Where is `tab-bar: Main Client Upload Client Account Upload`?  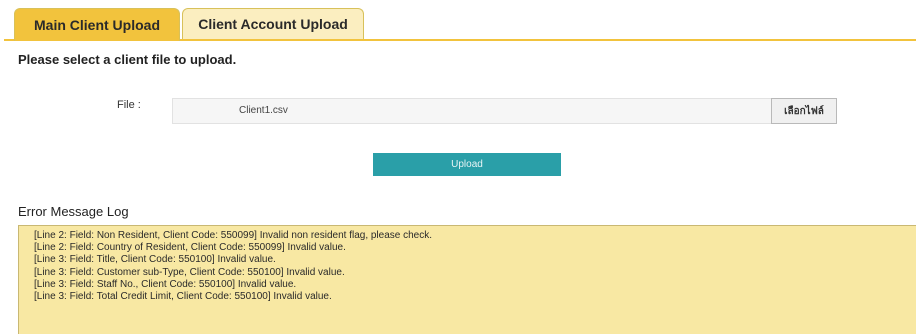
tab-bar: Main Client Upload Client Account Upload is located at coordinates (458, 20).